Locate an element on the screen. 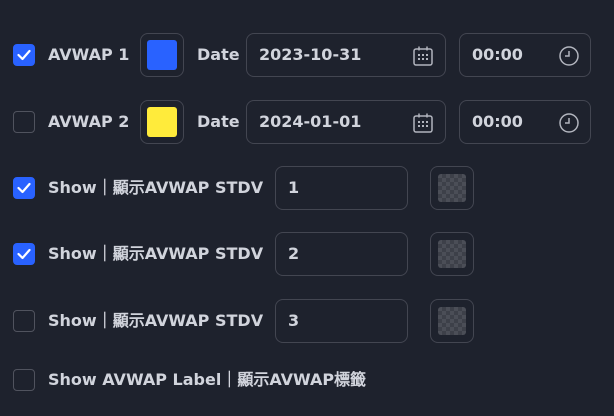  avwap2-time-value: 00:00 is located at coordinates (497, 121).